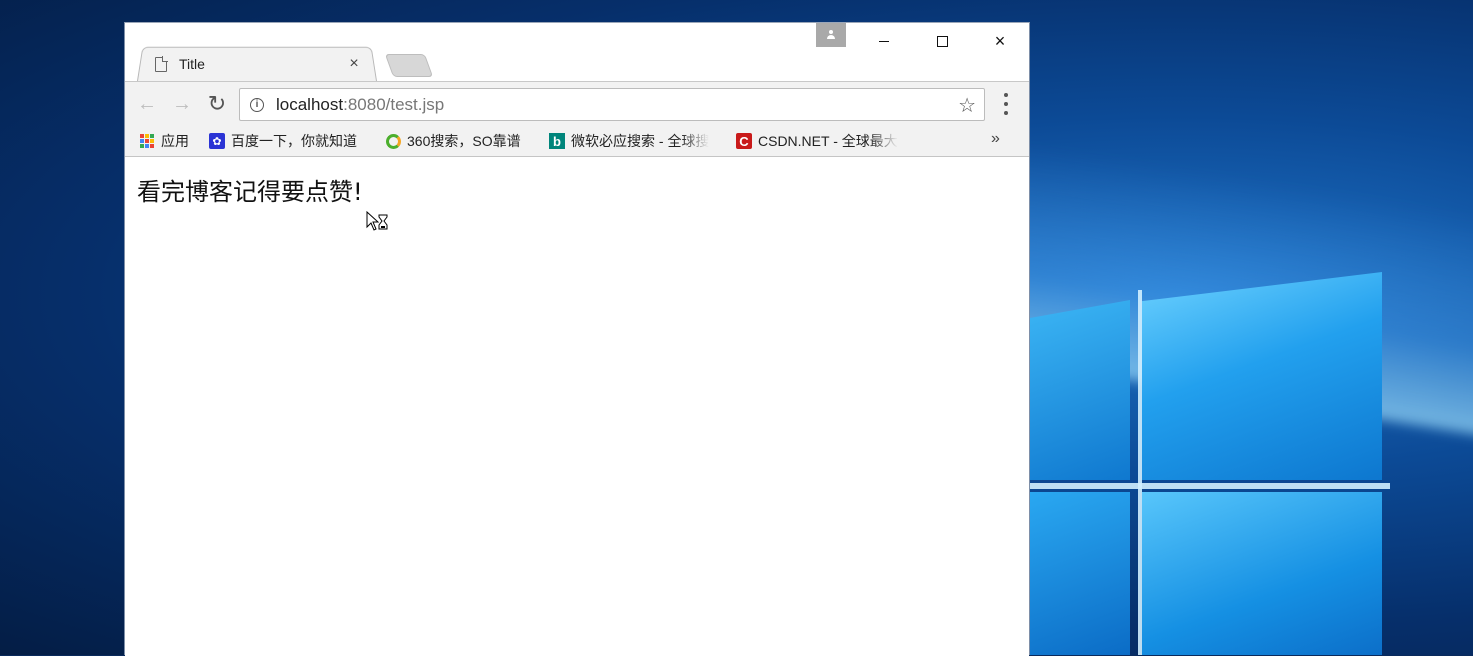 The height and width of the screenshot is (656, 1473). Describe the element at coordinates (182, 104) in the screenshot. I see `forward-button: →` at that location.